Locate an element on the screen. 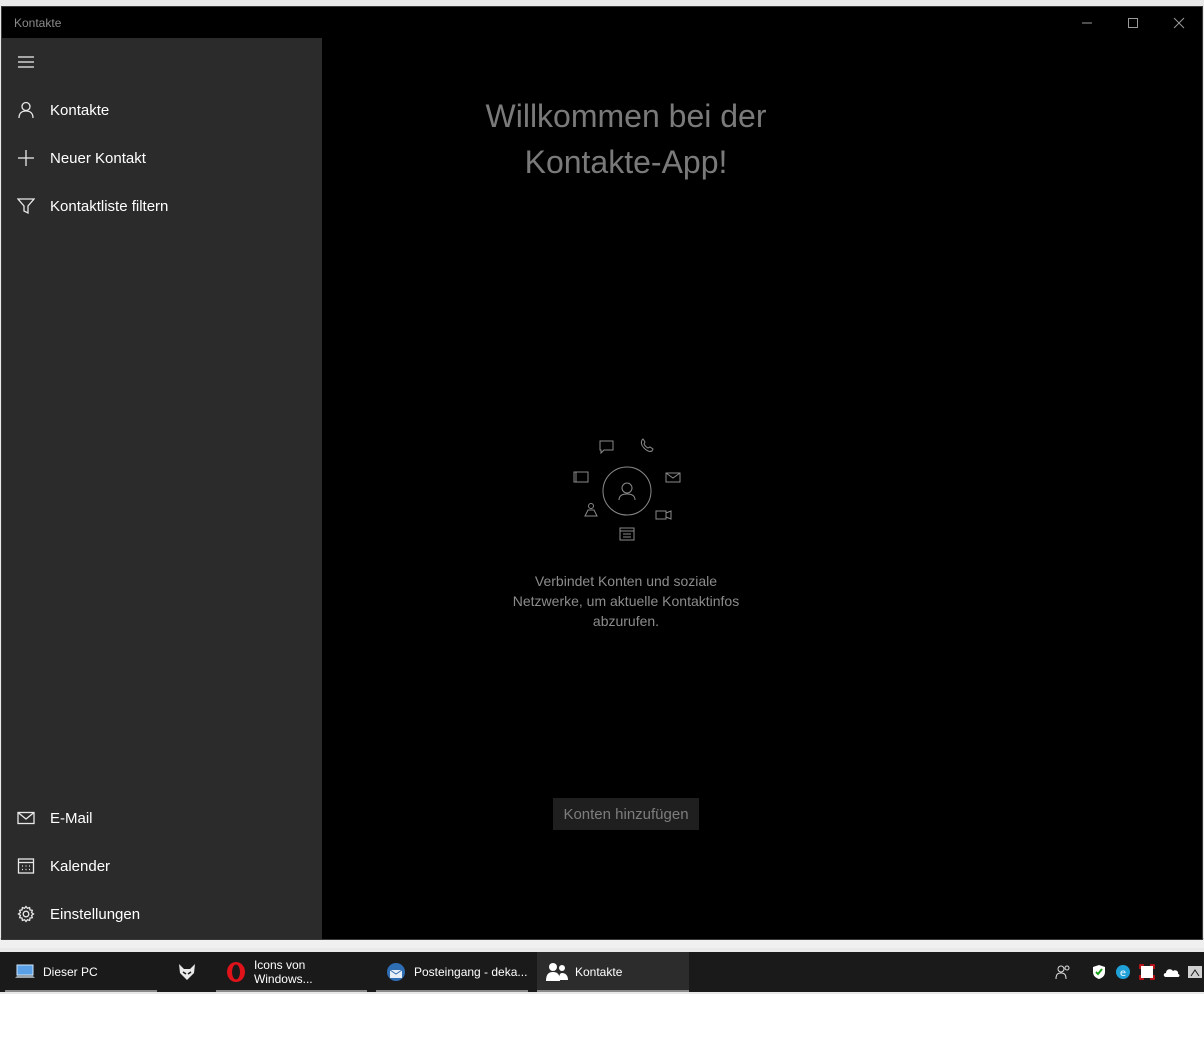  hamburger-icon is located at coordinates (26, 62).